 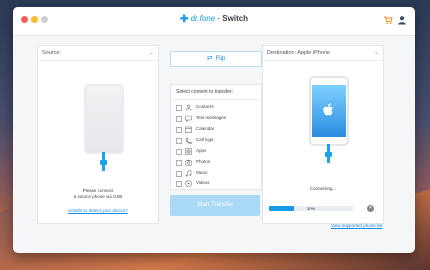 What do you see at coordinates (51, 53) in the screenshot?
I see `source-header-label: Source:` at bounding box center [51, 53].